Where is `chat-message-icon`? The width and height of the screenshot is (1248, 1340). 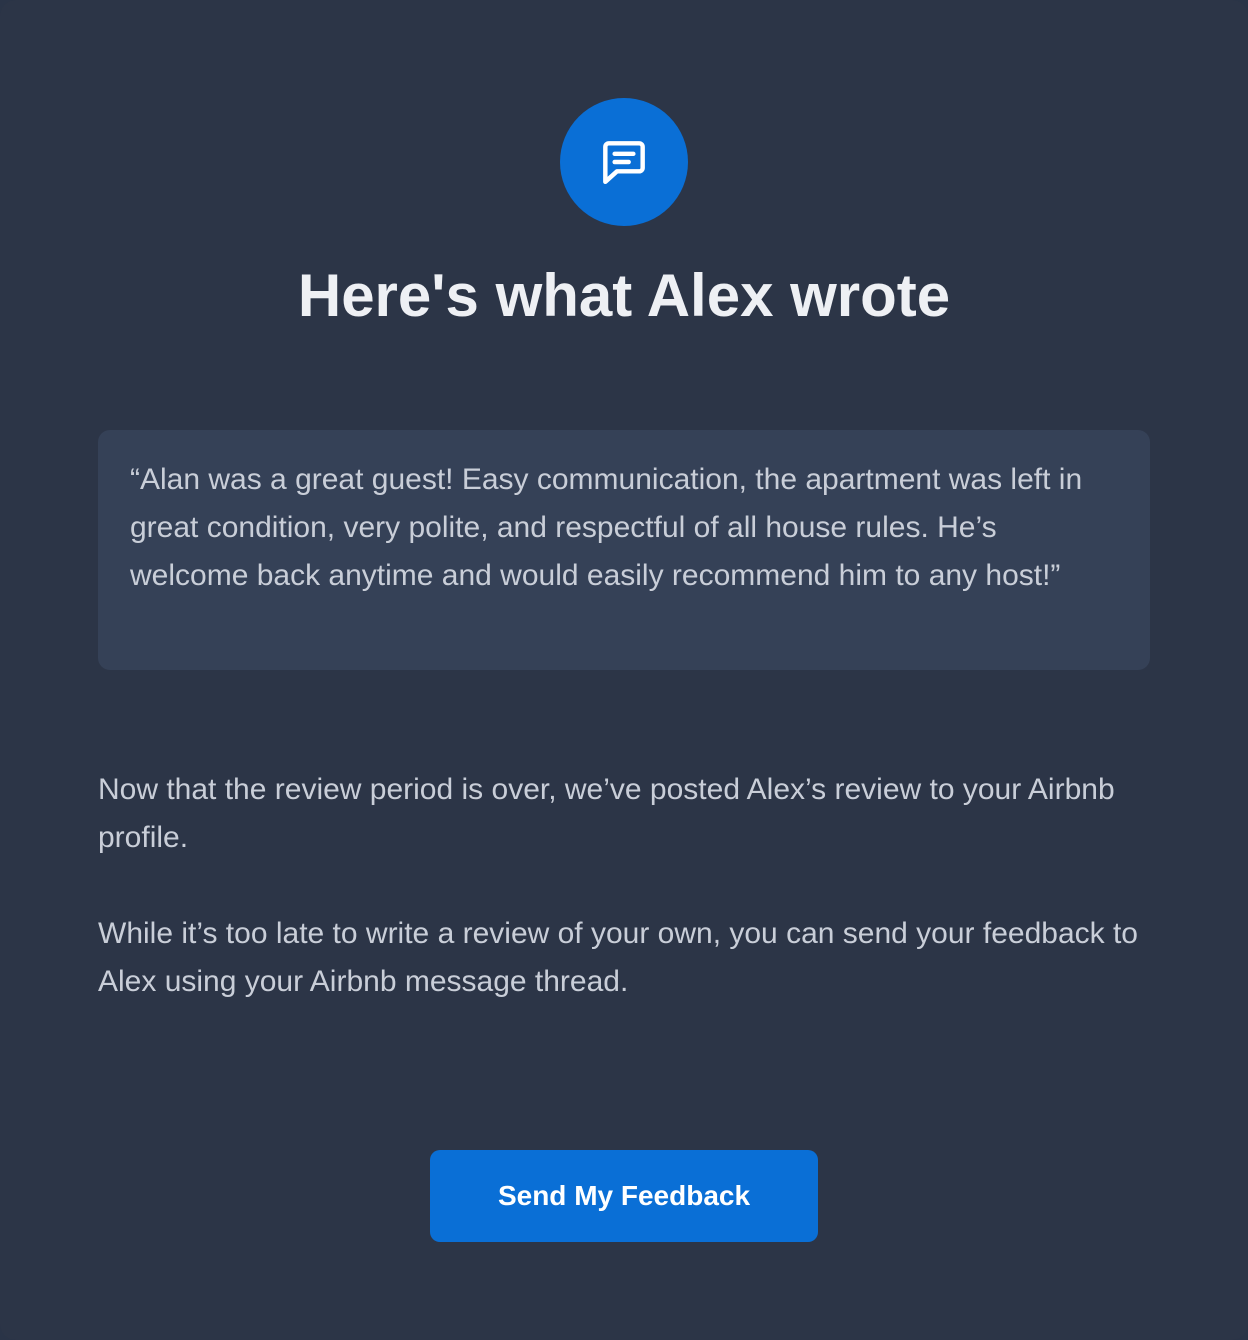 chat-message-icon is located at coordinates (624, 162).